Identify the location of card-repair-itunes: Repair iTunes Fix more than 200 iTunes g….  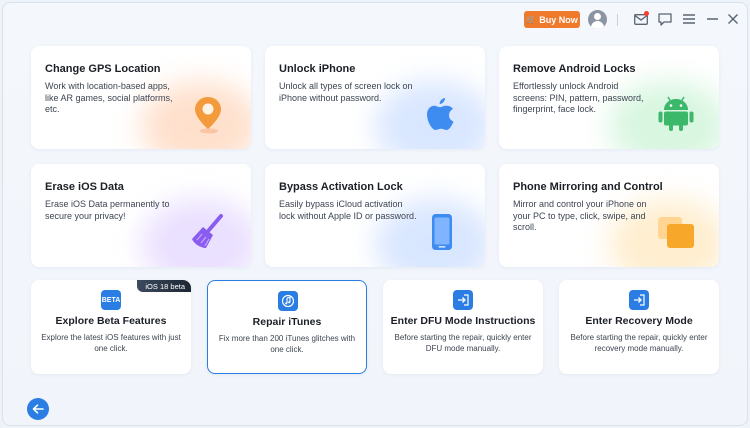
(287, 327).